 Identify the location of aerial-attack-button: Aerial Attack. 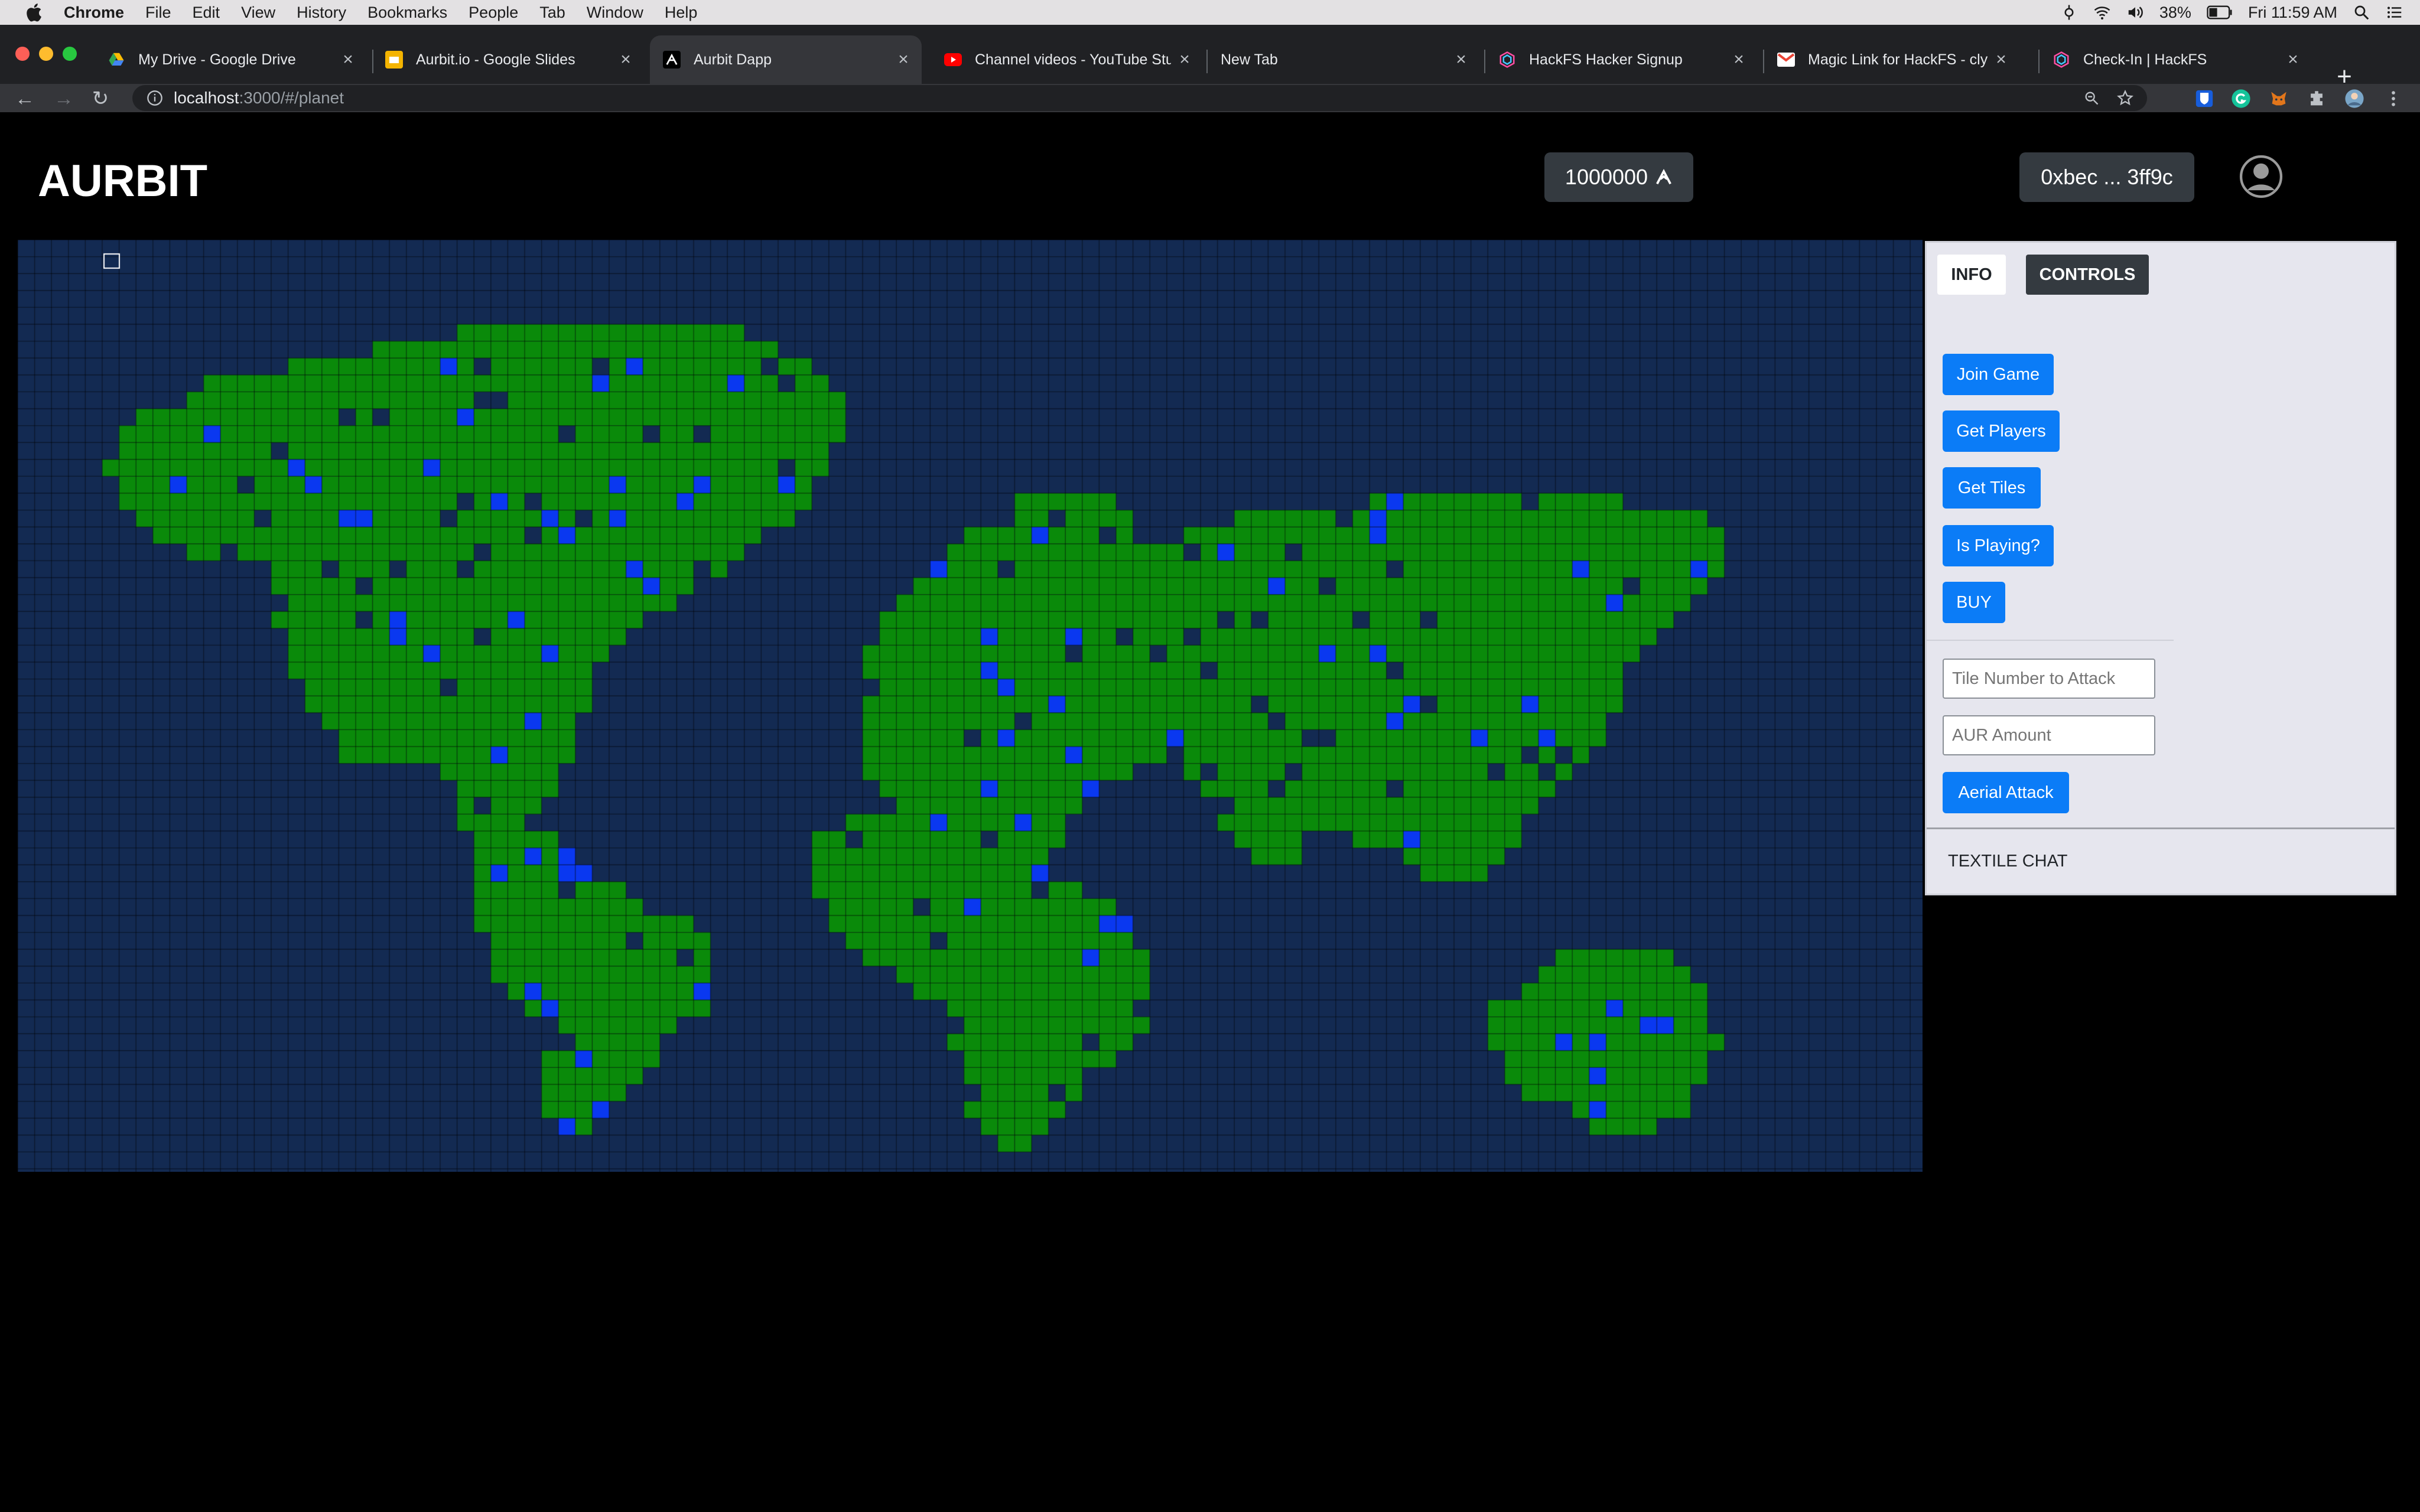
(2006, 792).